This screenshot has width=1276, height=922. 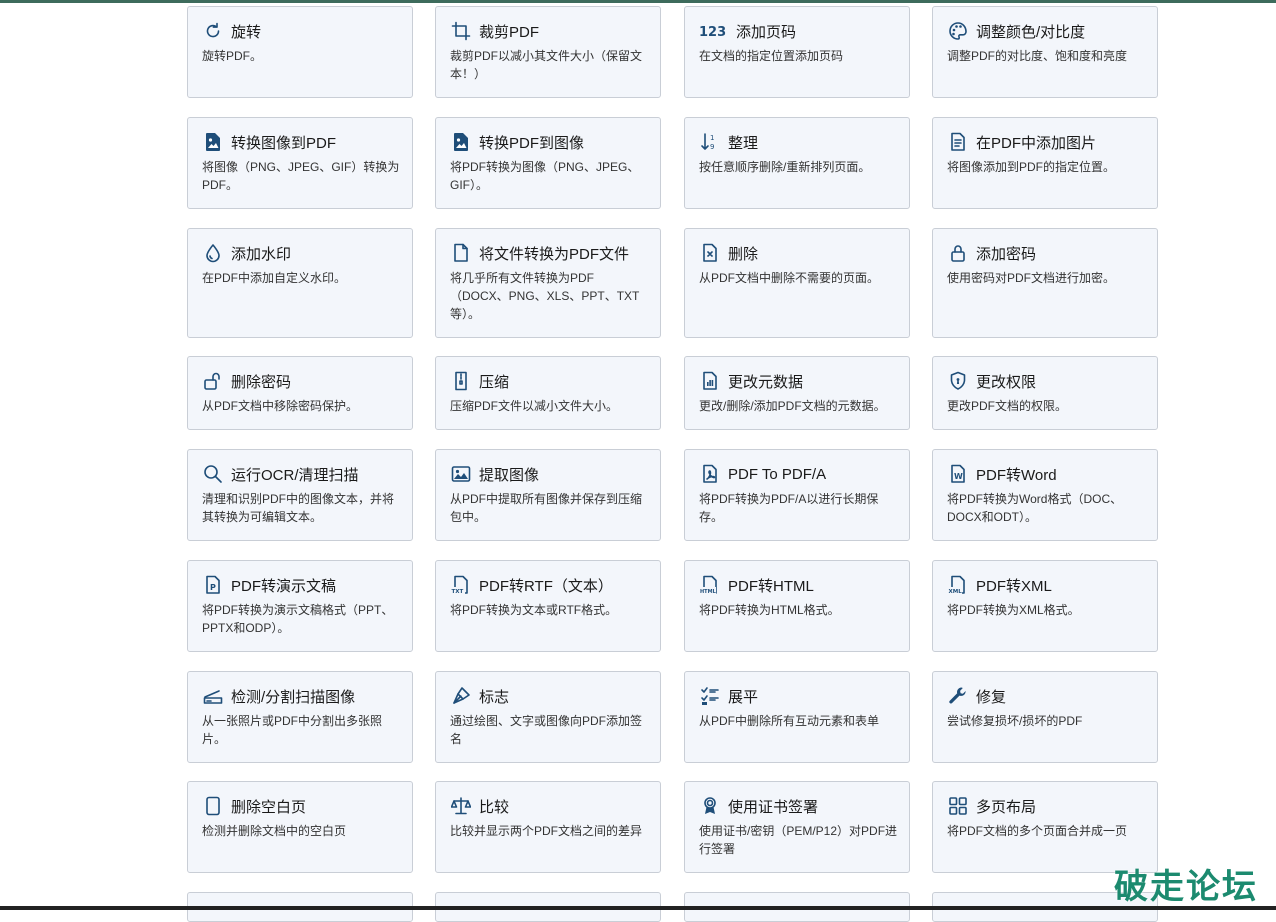 I want to click on tool-description: 更改PDF文档的权限。, so click(x=1007, y=406).